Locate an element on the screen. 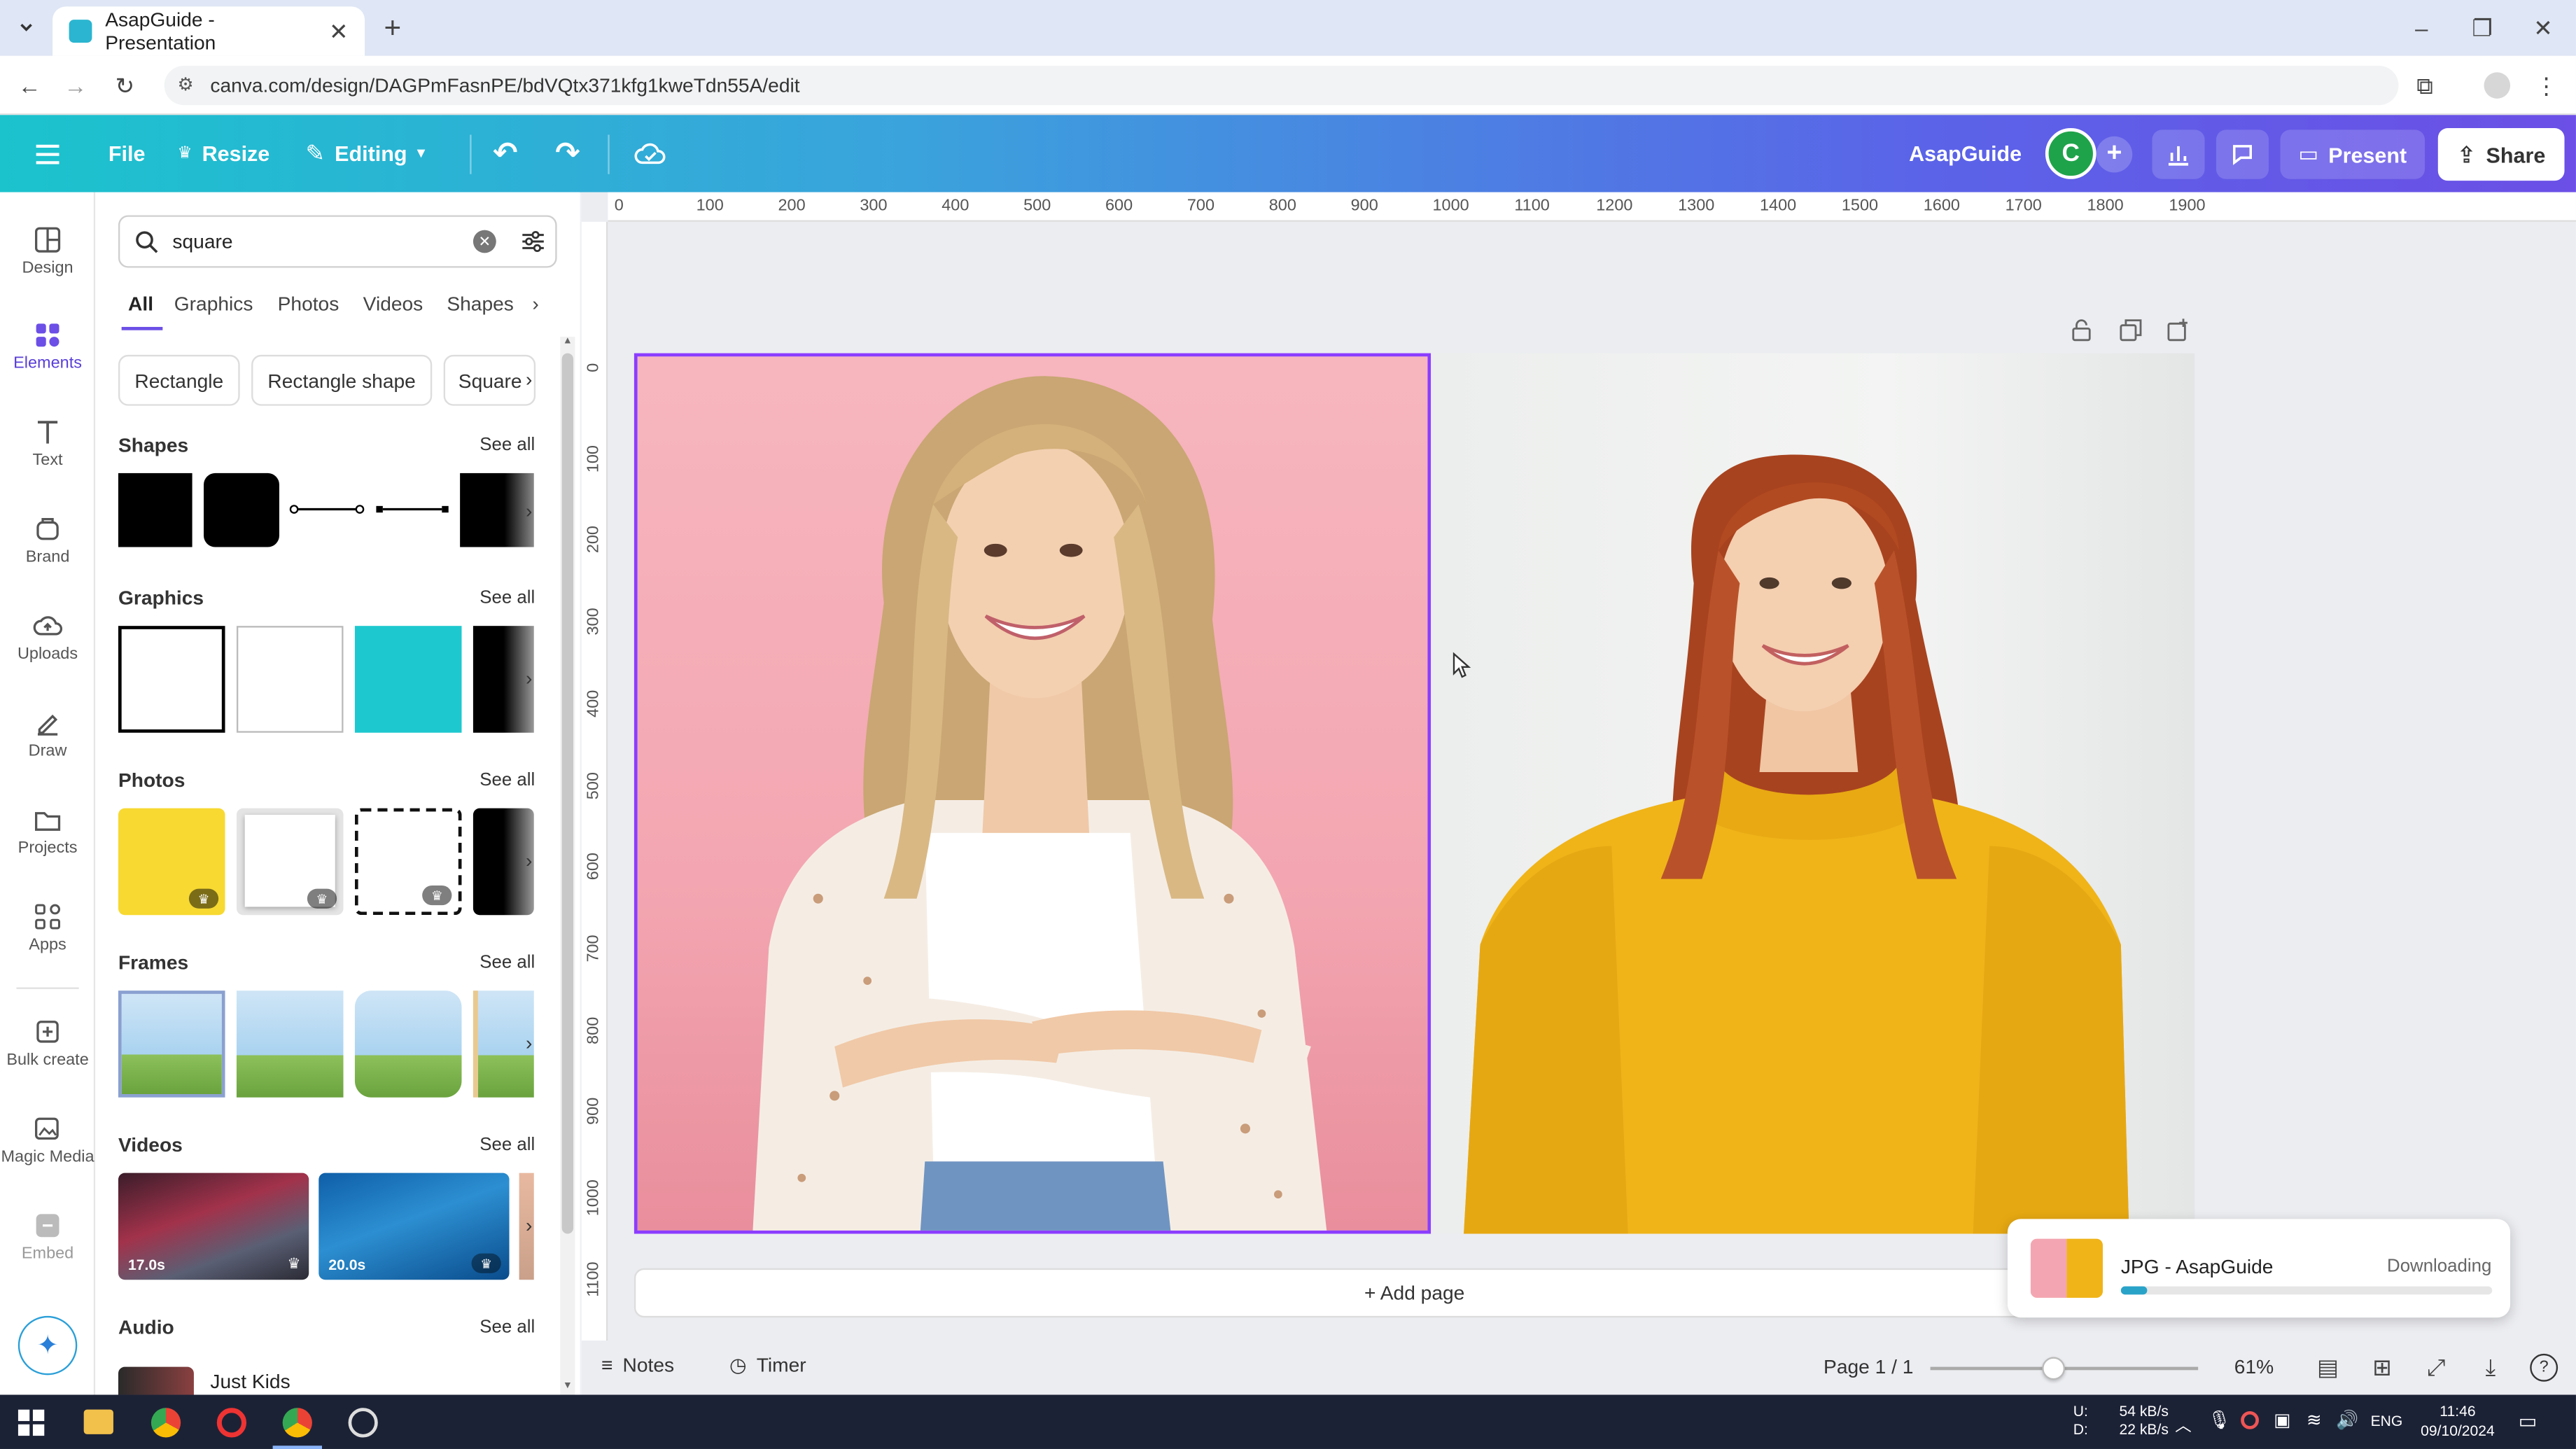 The image size is (2576, 1449). tab-list-chevron-icon is located at coordinates (26, 28).